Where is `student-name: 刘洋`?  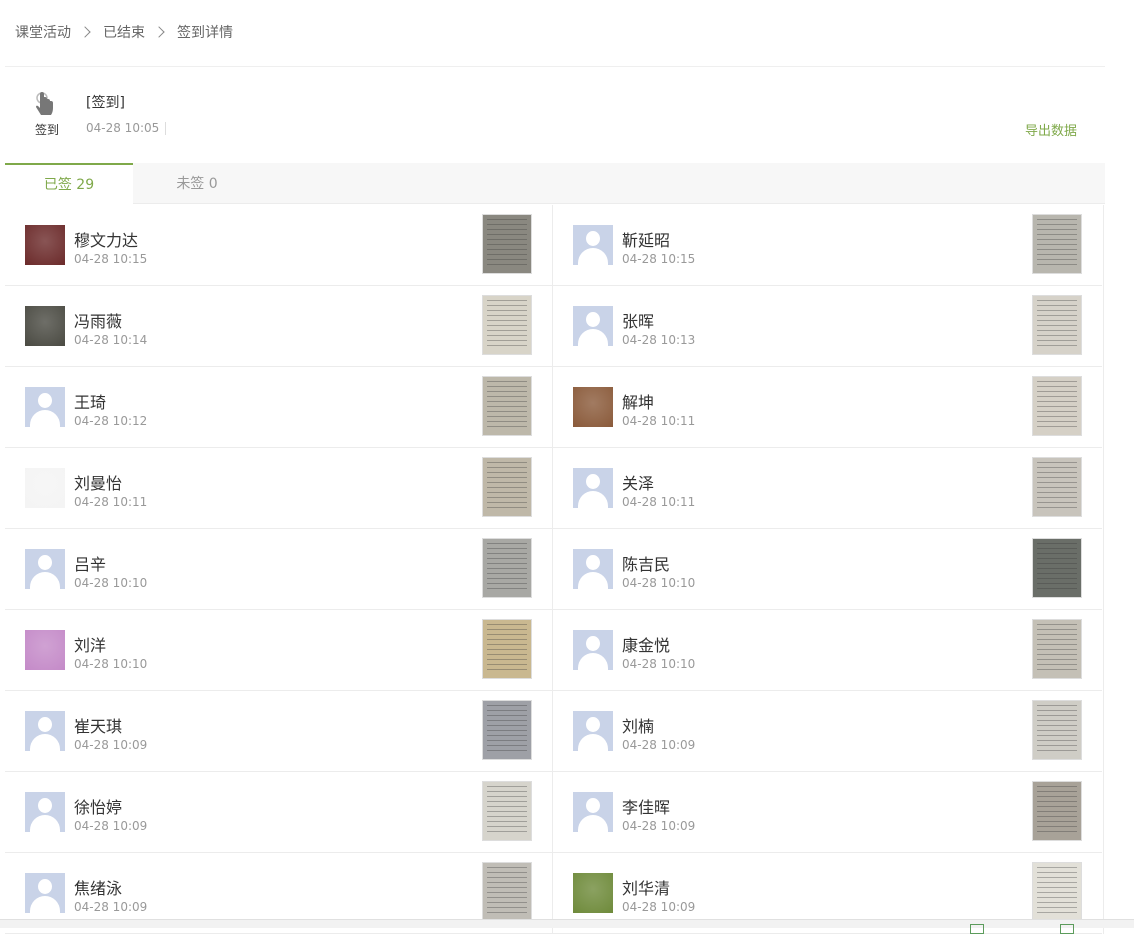
student-name: 刘洋 is located at coordinates (90, 645).